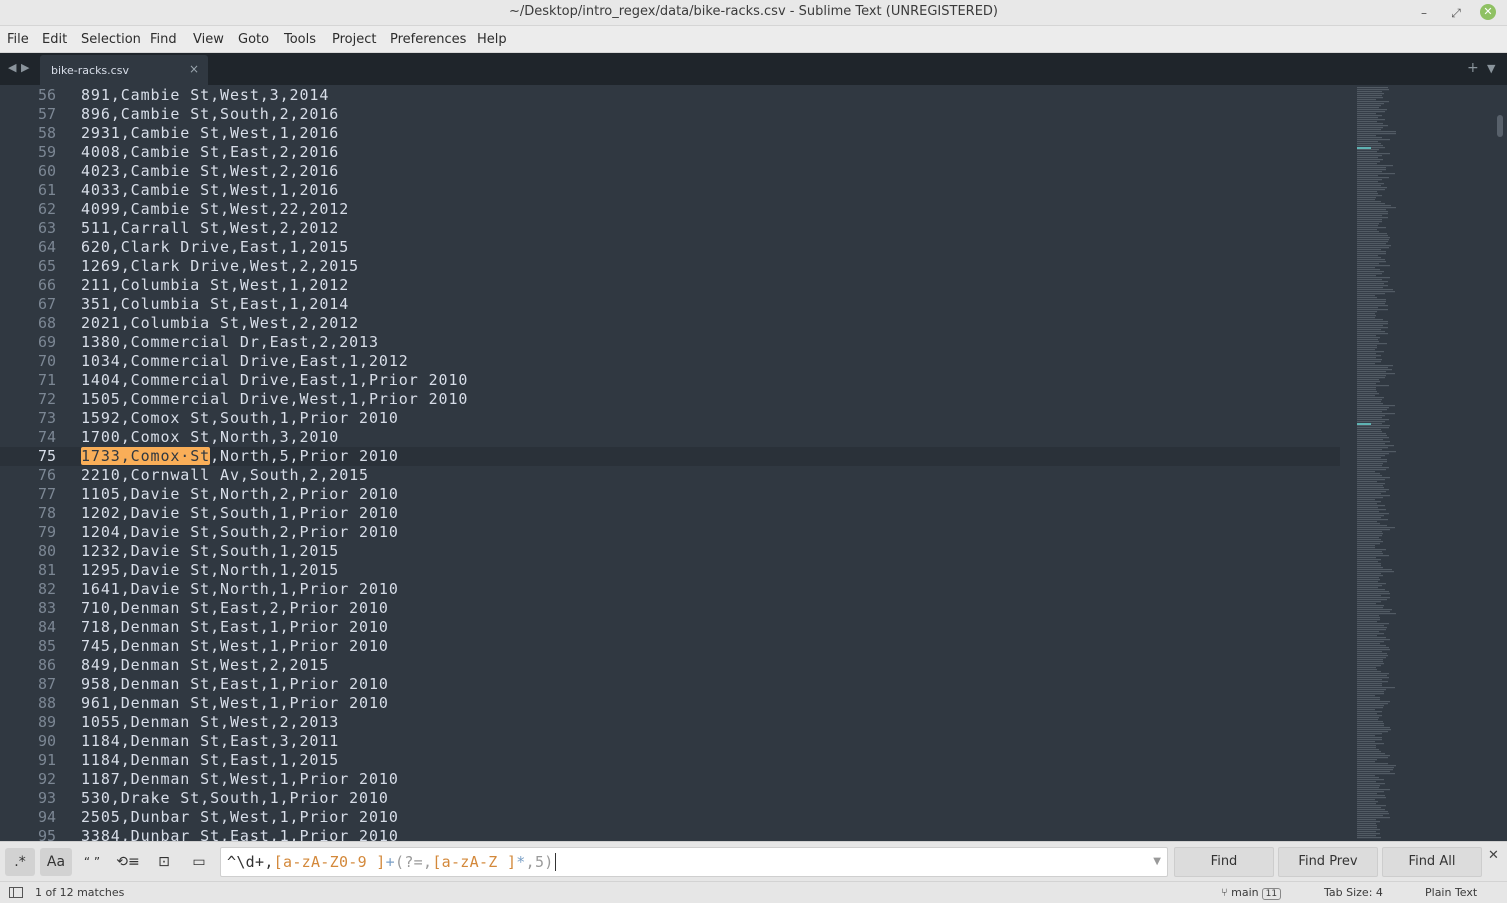  I want to click on code-line: 89 1055,Denman St,West,2,2013, so click(670, 722).